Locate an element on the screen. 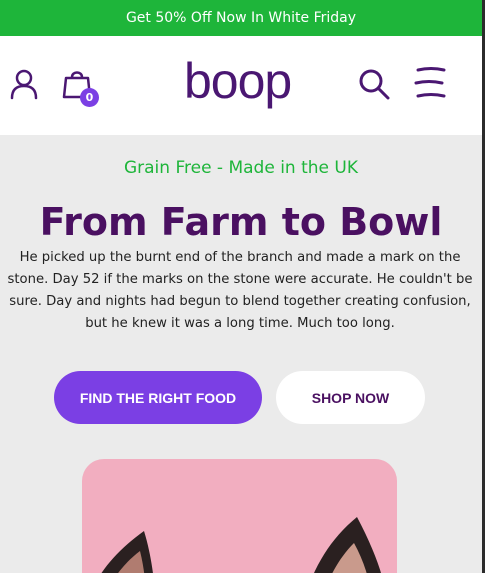  promo-banner: Get 50% Off Now In White Friday is located at coordinates (241, 18).